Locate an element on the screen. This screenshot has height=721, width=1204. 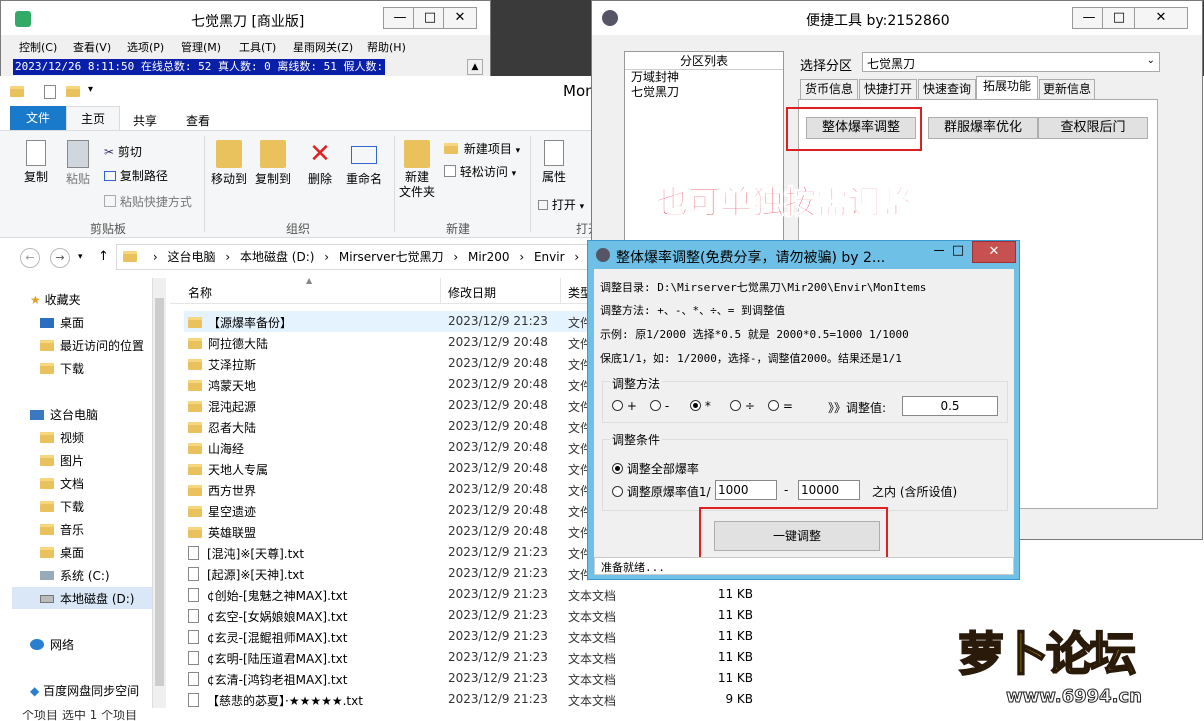
table-row: 天地人专属 2023/12/9 20:48 文件 is located at coordinates (390, 468).